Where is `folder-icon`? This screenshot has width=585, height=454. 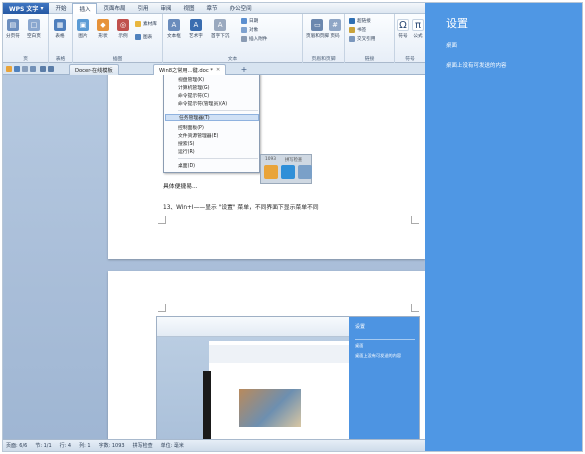
folder-icon is located at coordinates (9, 69).